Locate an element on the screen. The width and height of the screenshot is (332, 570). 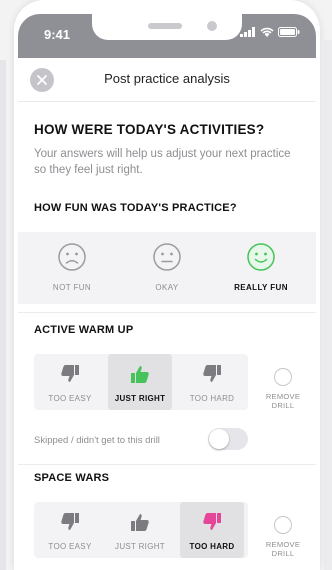
drill-rating-space-wars: TOO EASY JUST RIGHT TOO HARD is located at coordinates (141, 530).